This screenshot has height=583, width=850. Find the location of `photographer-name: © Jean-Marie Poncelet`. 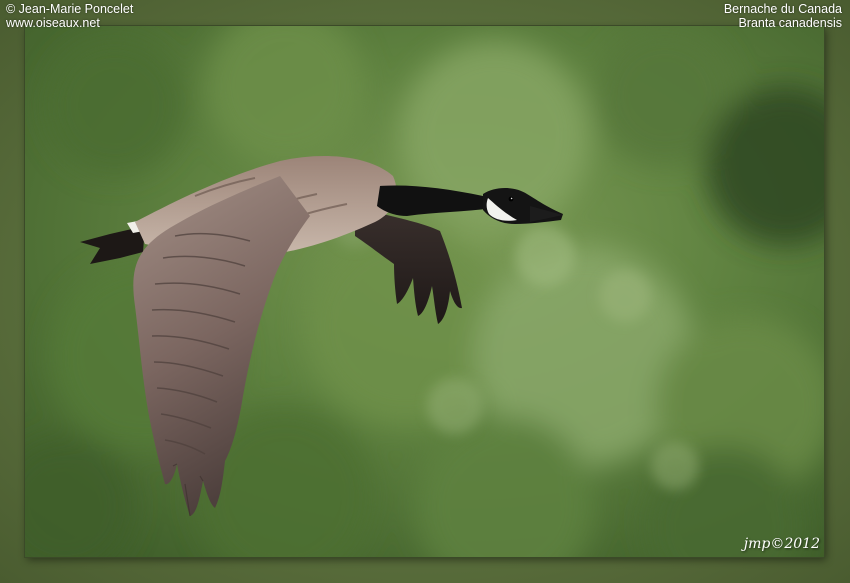

photographer-name: © Jean-Marie Poncelet is located at coordinates (70, 9).